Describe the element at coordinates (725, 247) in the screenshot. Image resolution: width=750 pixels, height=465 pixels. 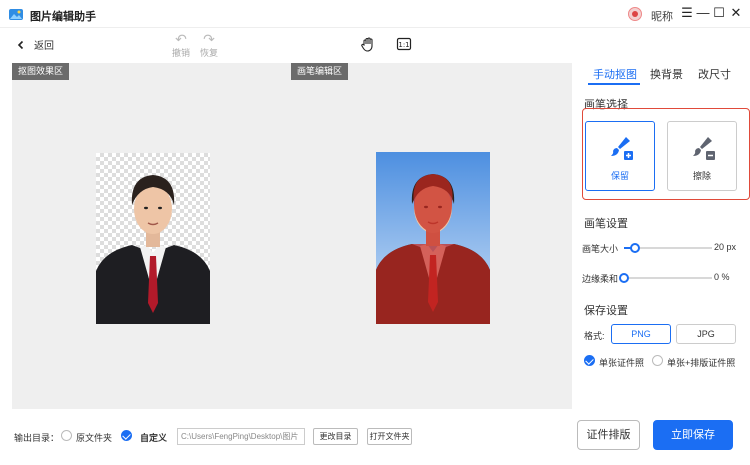
I see `brush-size-value: 20 px` at that location.